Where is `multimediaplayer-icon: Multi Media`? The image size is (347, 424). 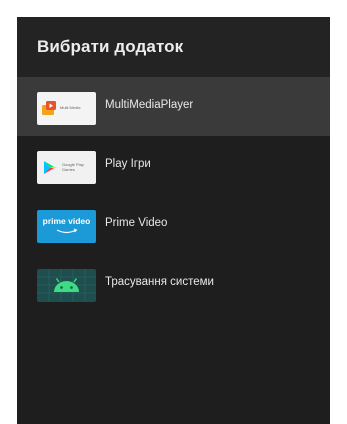
multimediaplayer-icon: Multi Media is located at coordinates (66, 108).